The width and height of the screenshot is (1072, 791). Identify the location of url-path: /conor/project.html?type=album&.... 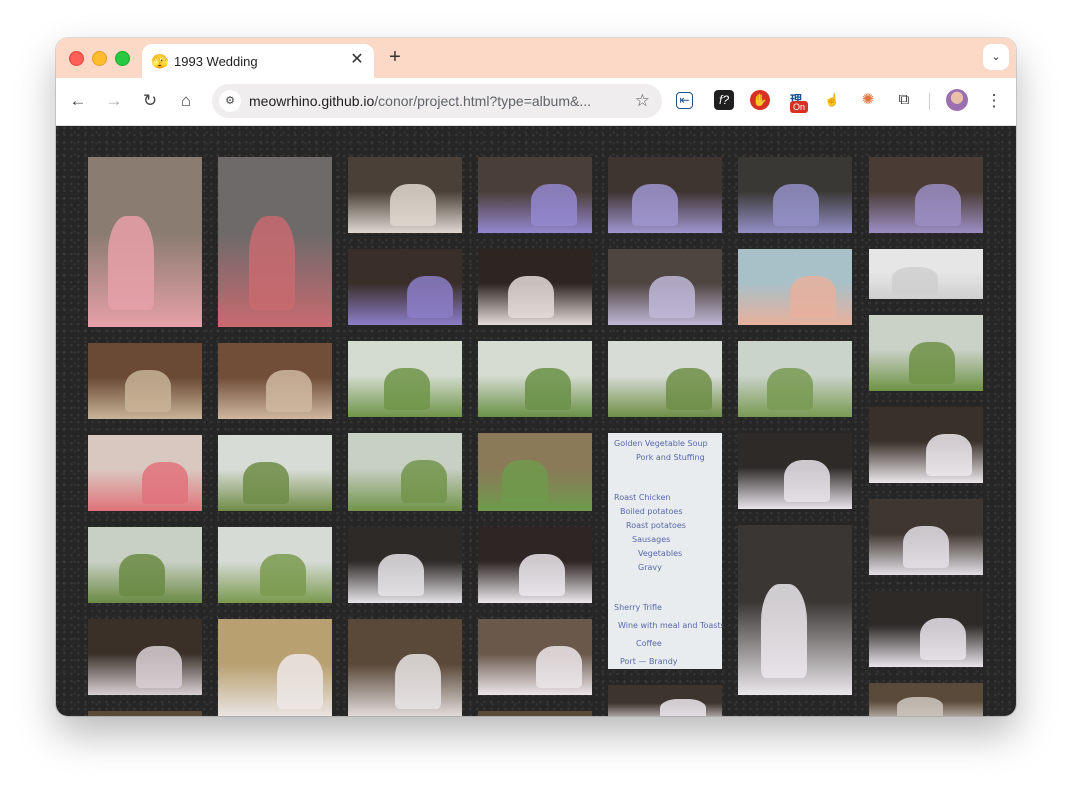
(483, 101).